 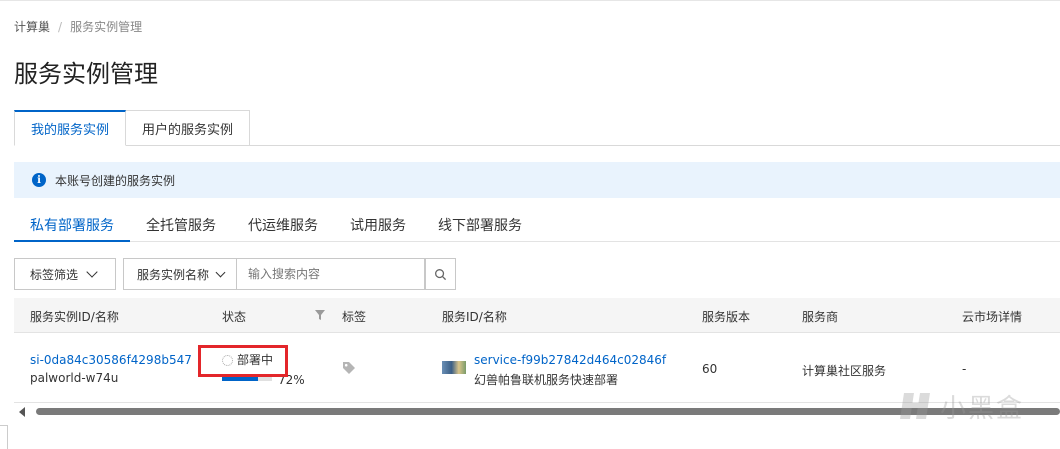 I want to click on corner-element, so click(x=4, y=437).